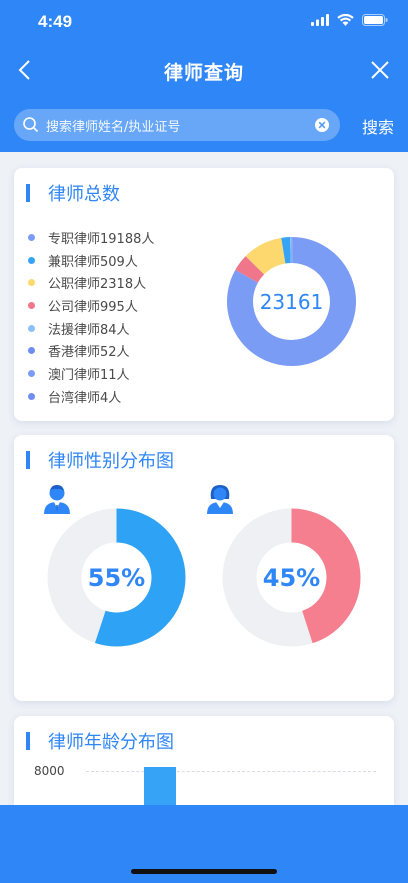 Image resolution: width=408 pixels, height=883 pixels. I want to click on close-button, so click(380, 70).